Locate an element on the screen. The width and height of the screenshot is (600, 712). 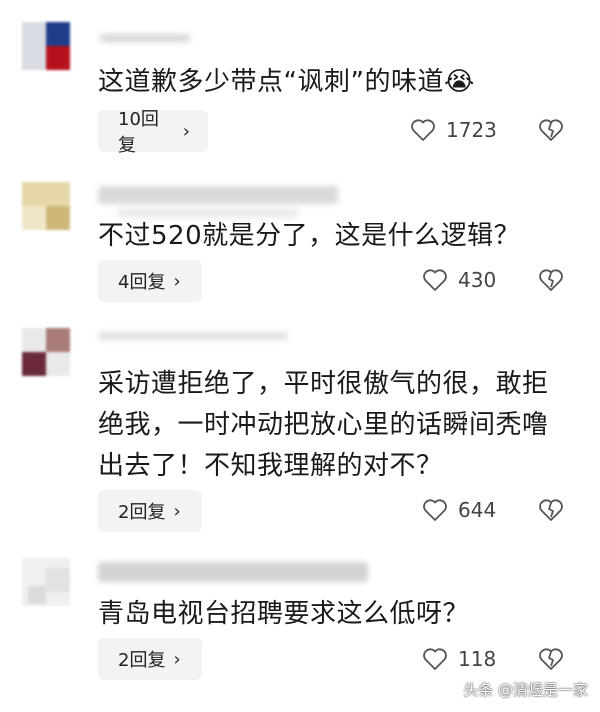
like-count: 118 is located at coordinates (477, 659).